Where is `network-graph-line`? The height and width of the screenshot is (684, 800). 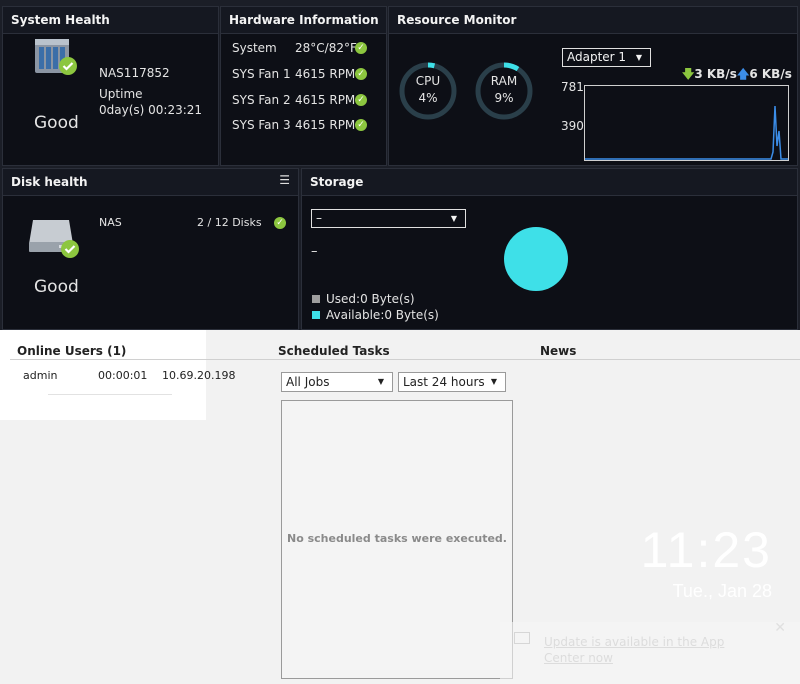
network-graph-line is located at coordinates (686, 132).